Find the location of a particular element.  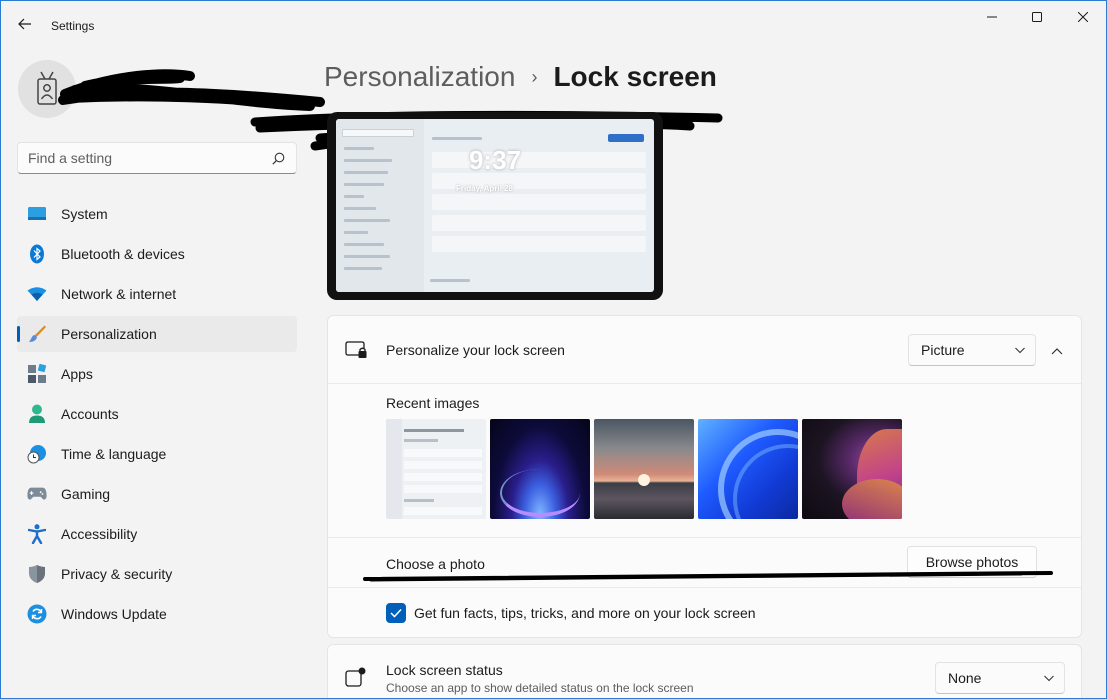

lock-screen-status-dropdown: None is located at coordinates (1000, 678).